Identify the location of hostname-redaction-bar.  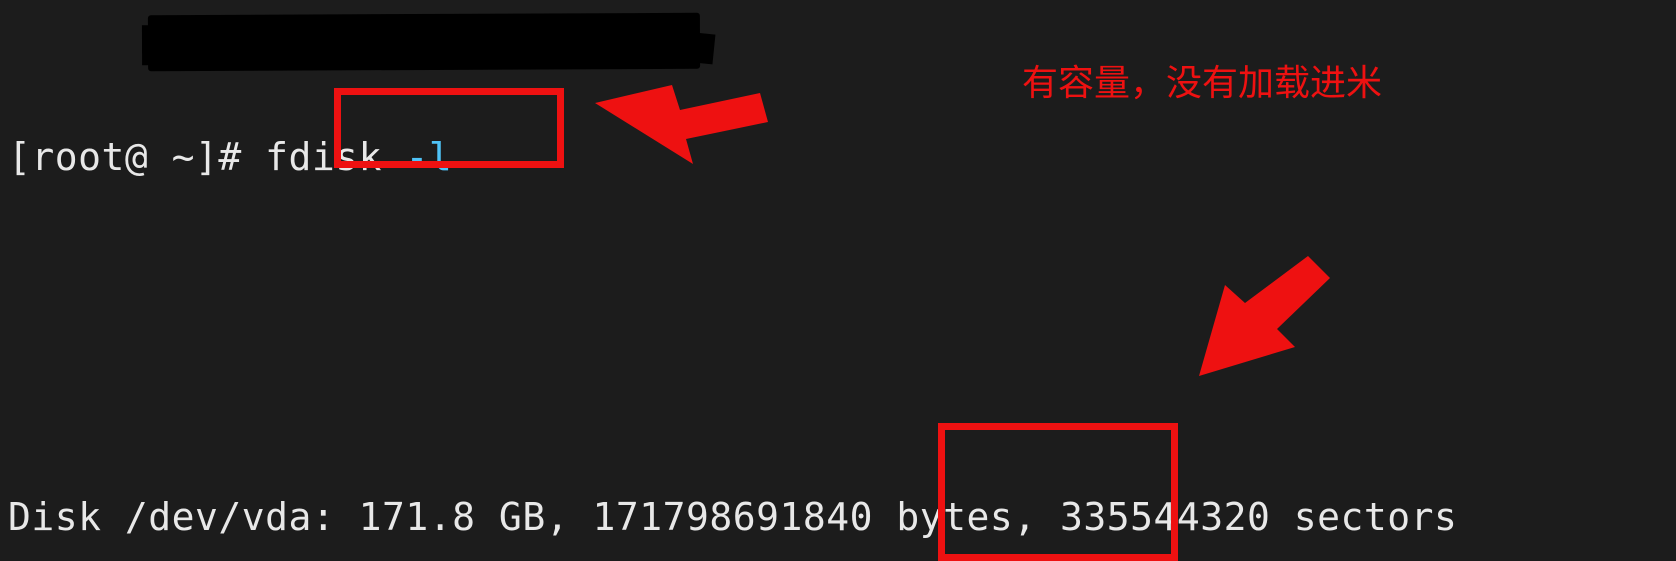
(424, 42).